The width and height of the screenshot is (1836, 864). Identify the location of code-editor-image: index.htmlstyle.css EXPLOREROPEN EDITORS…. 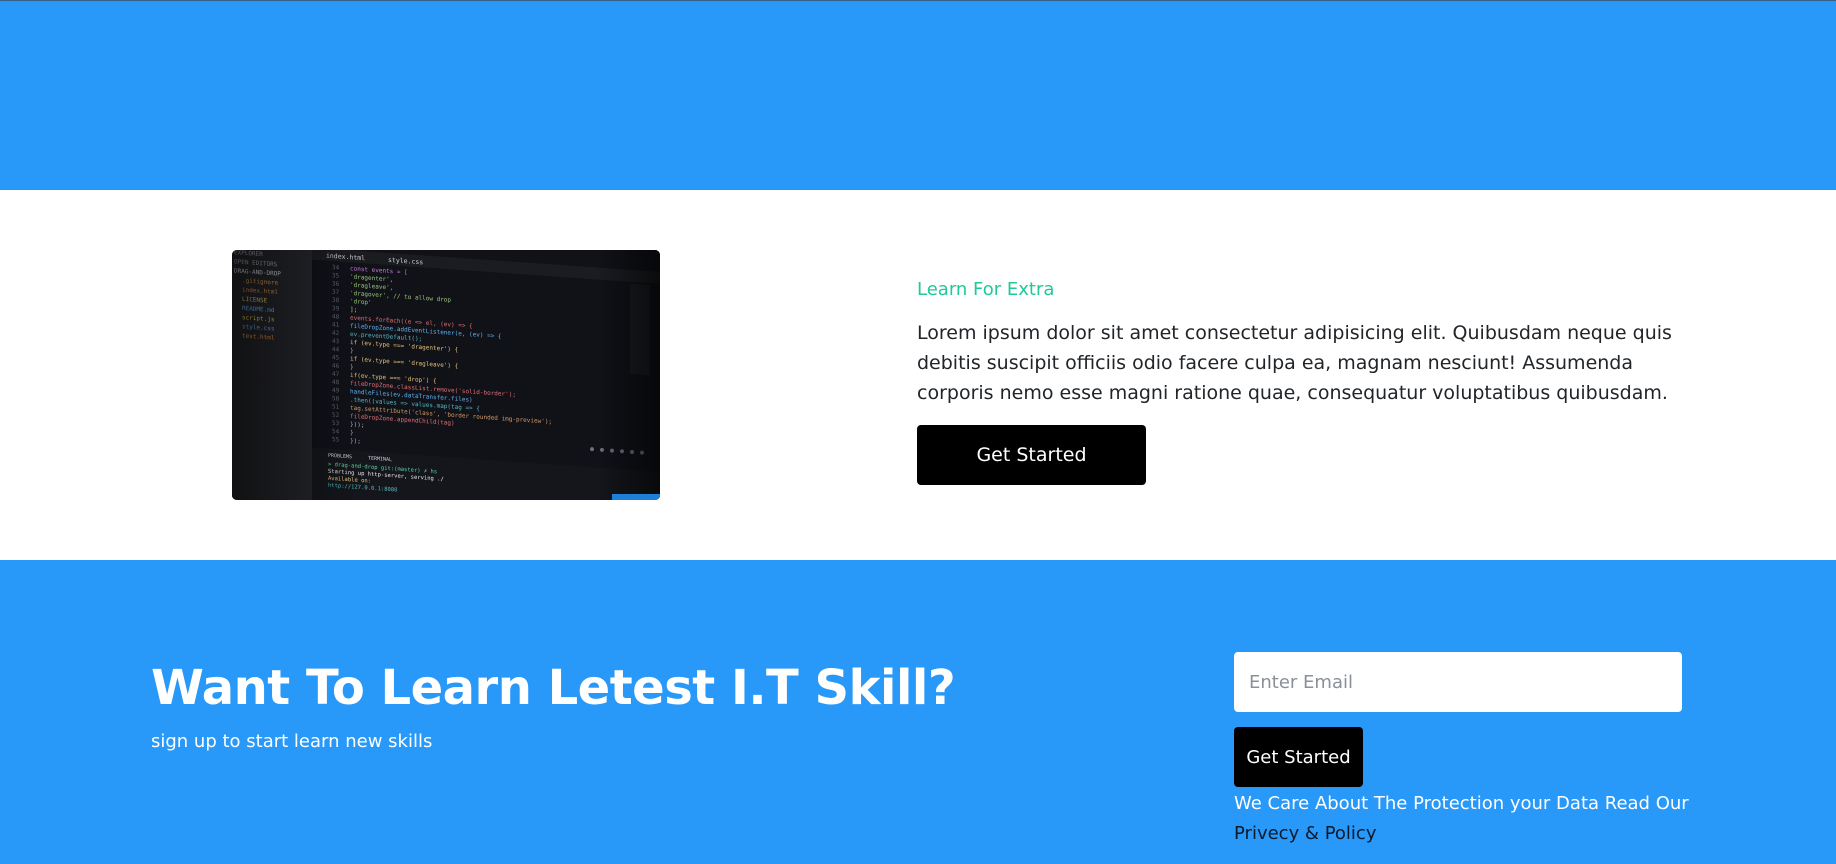
(446, 375).